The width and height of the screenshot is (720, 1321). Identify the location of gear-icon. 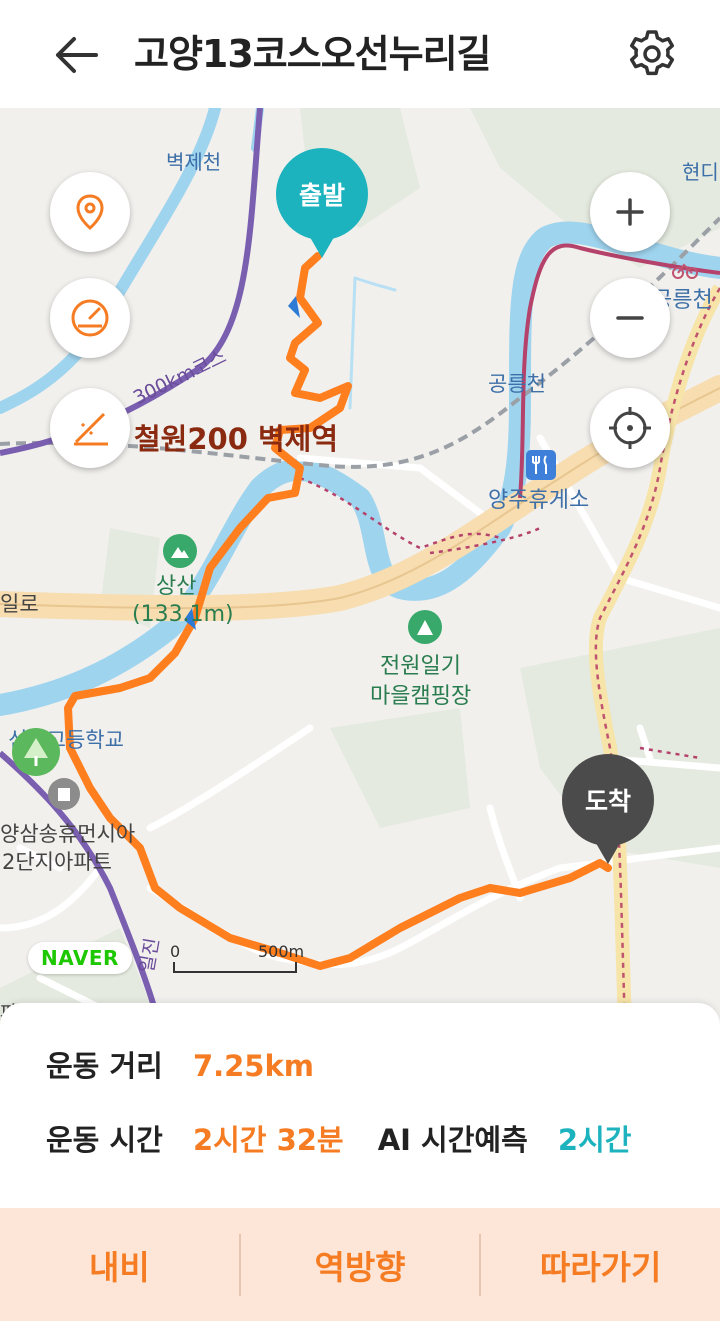
(652, 54).